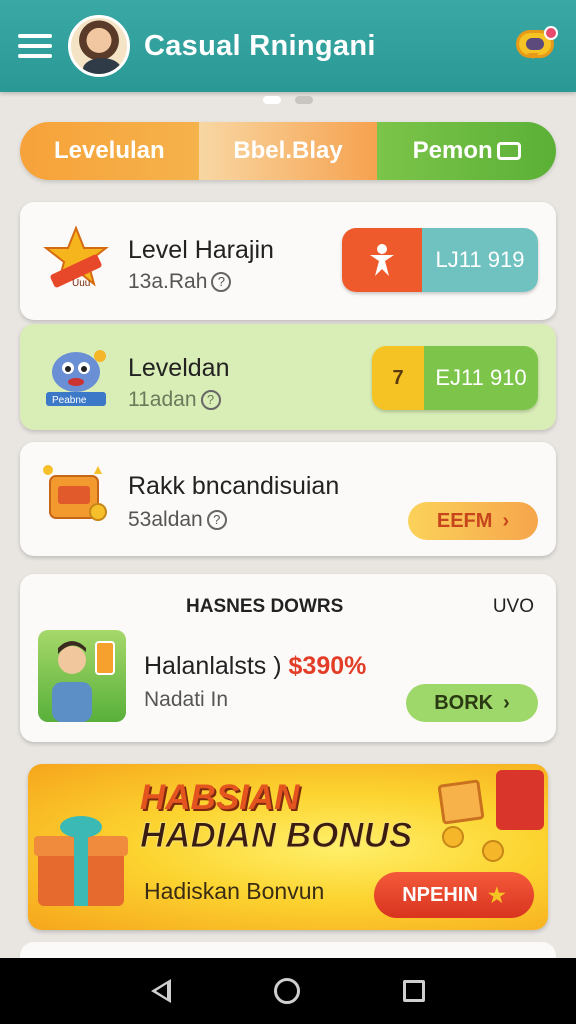 The width and height of the screenshot is (576, 1024). Describe the element at coordinates (81, 861) in the screenshot. I see `gift-icon` at that location.